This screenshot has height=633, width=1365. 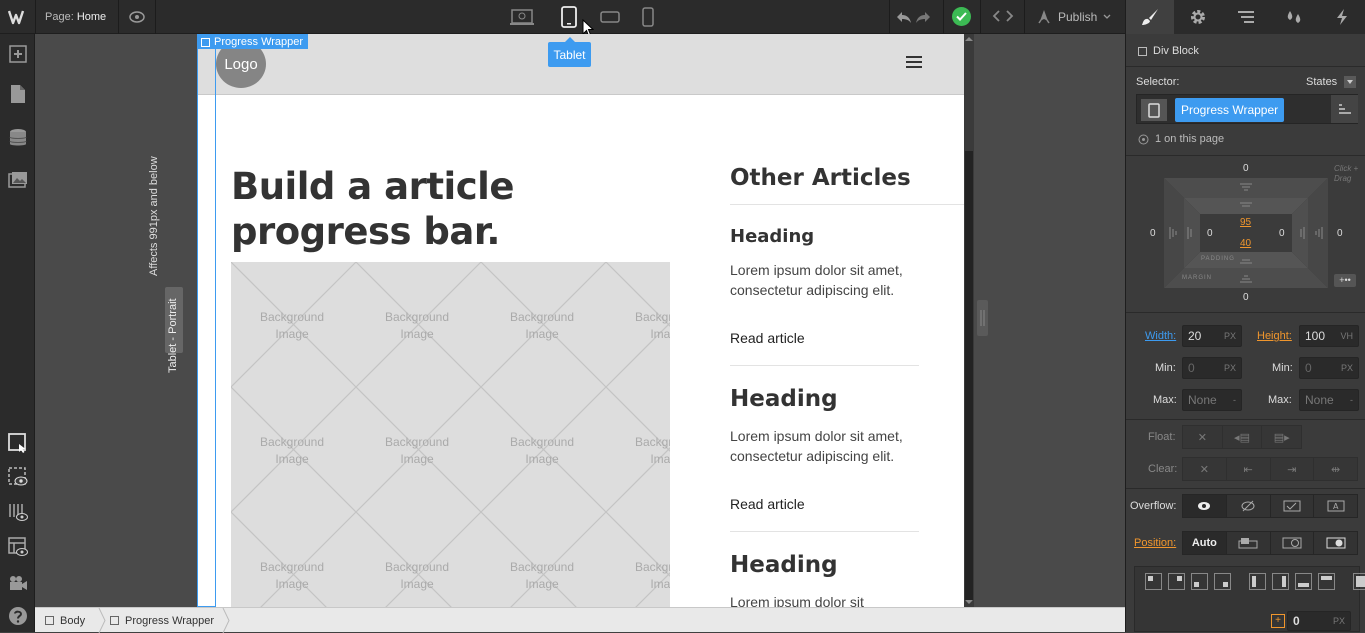 What do you see at coordinates (1293, 506) in the screenshot?
I see `overflow-scroll-icon` at bounding box center [1293, 506].